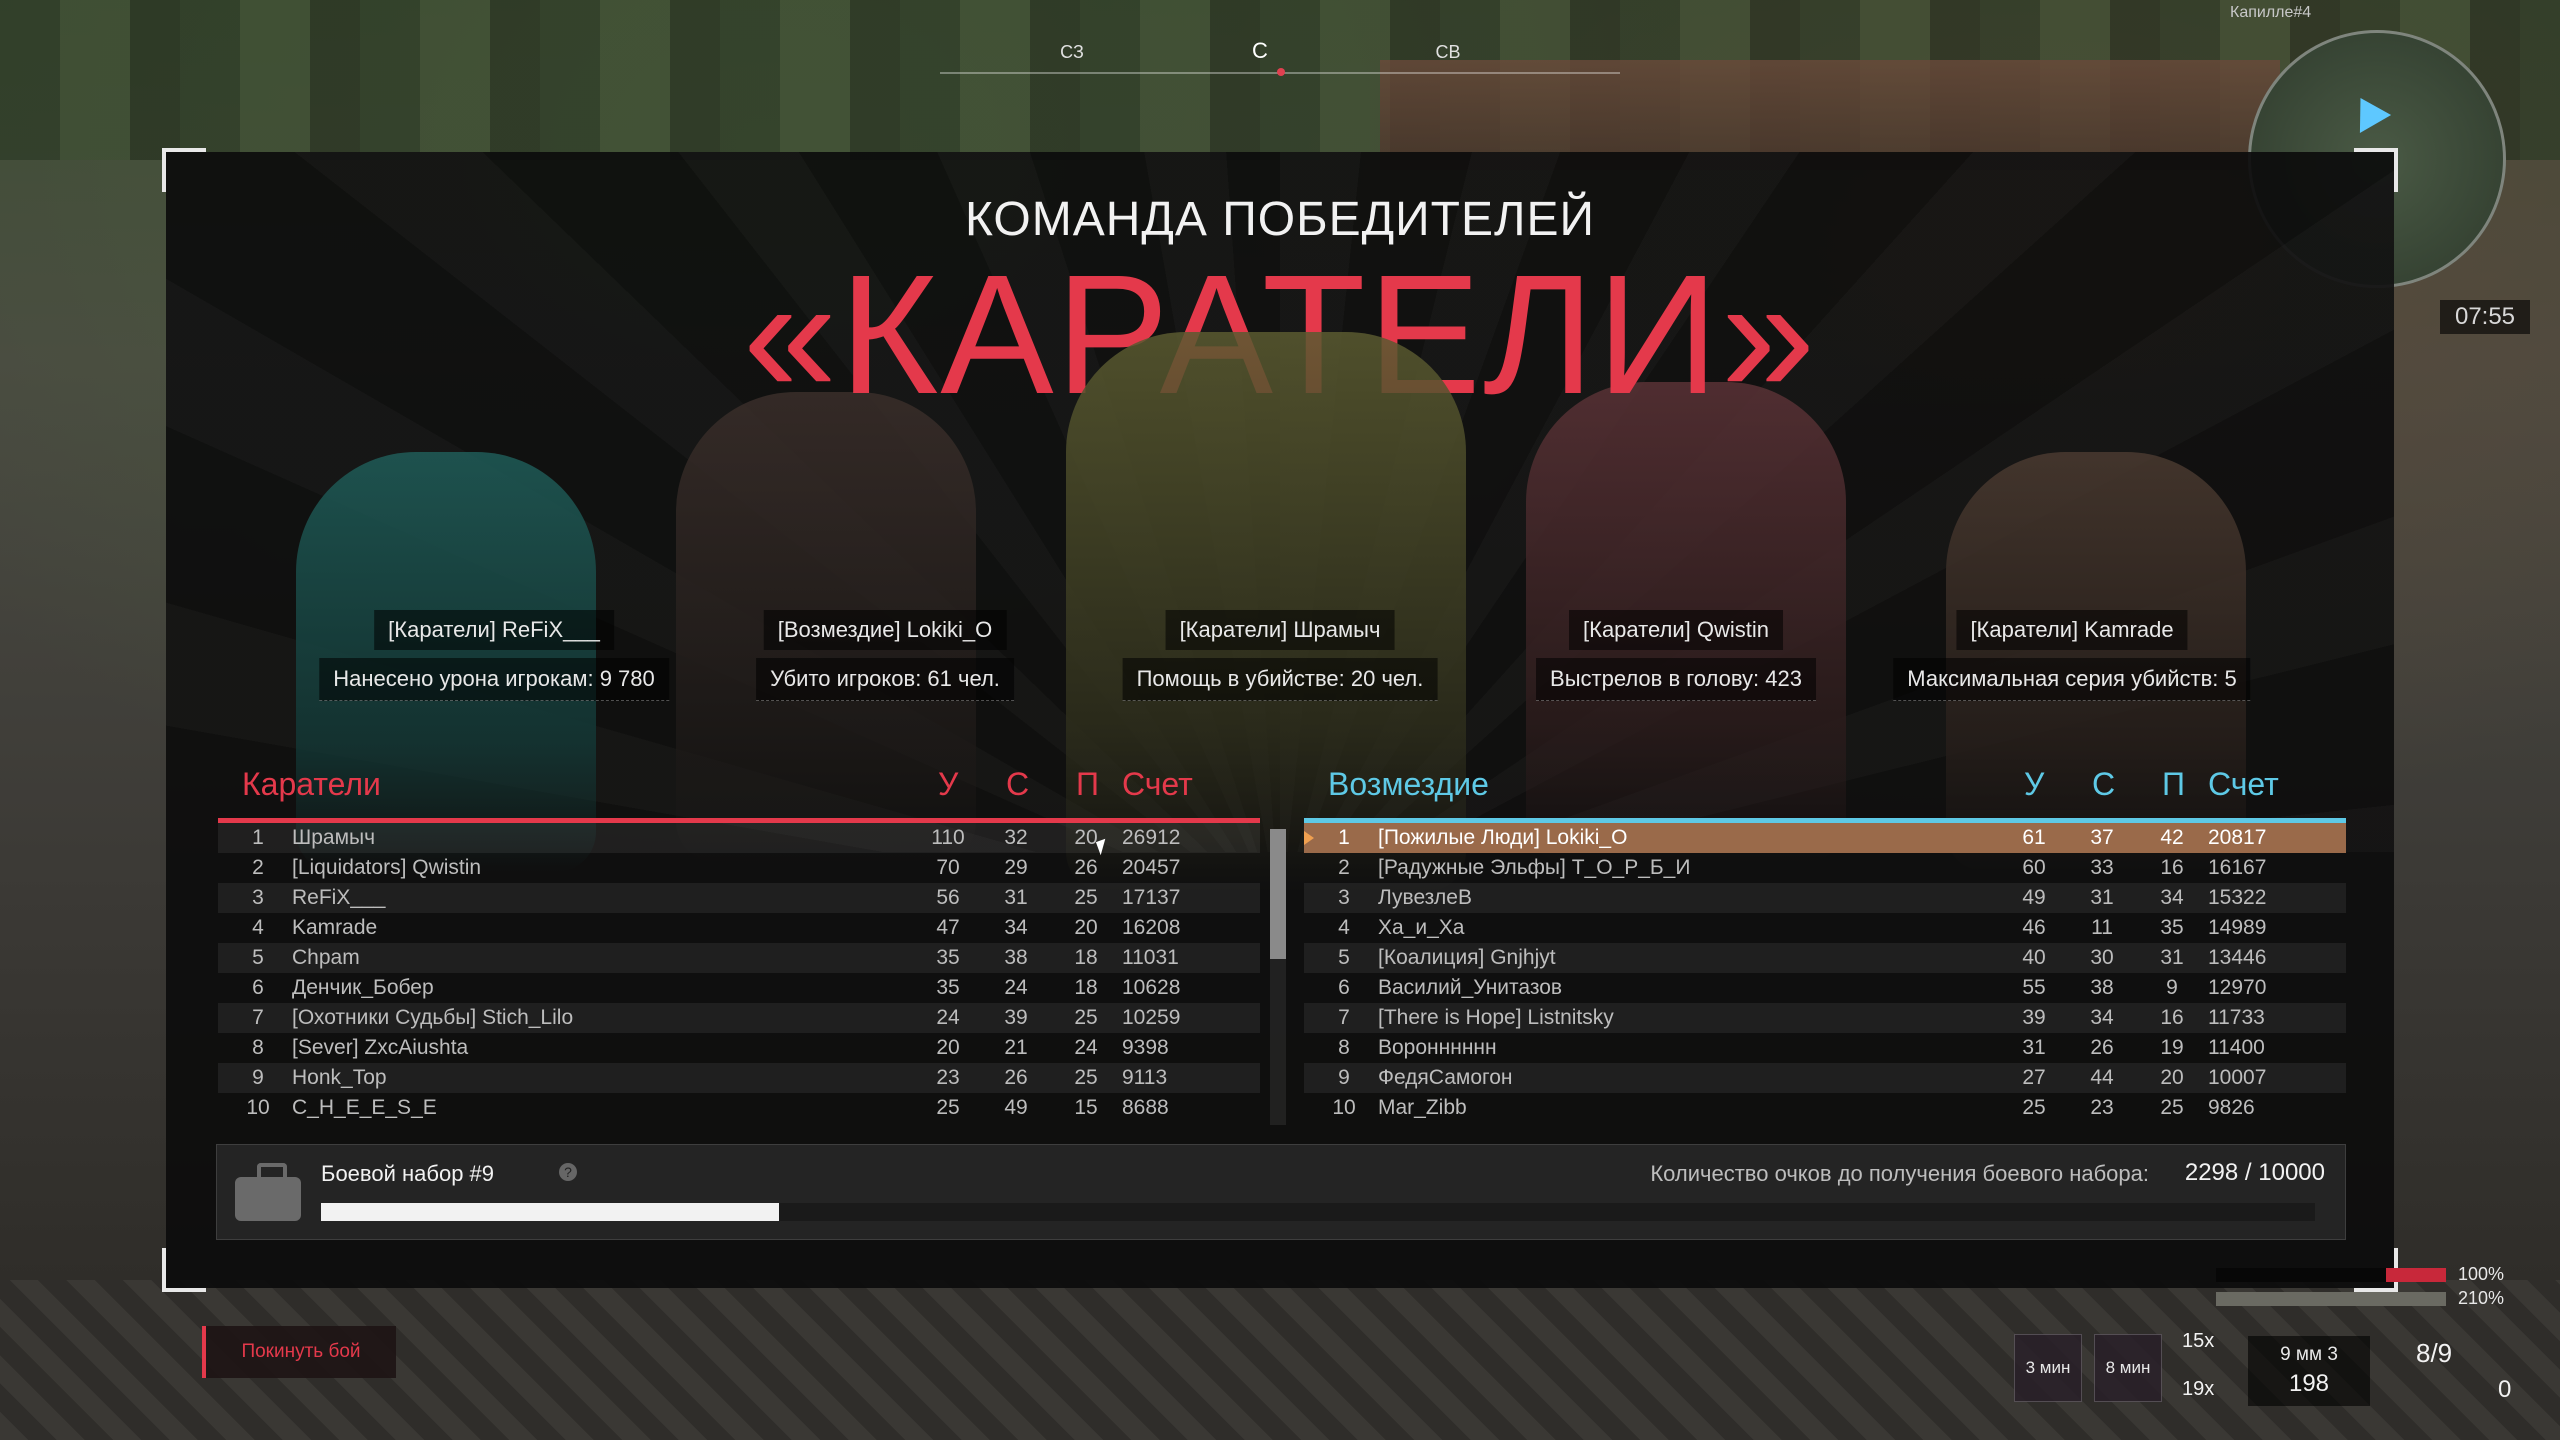 The image size is (2560, 1440). What do you see at coordinates (2237, 1077) in the screenshot?
I see `player-score: 10007` at bounding box center [2237, 1077].